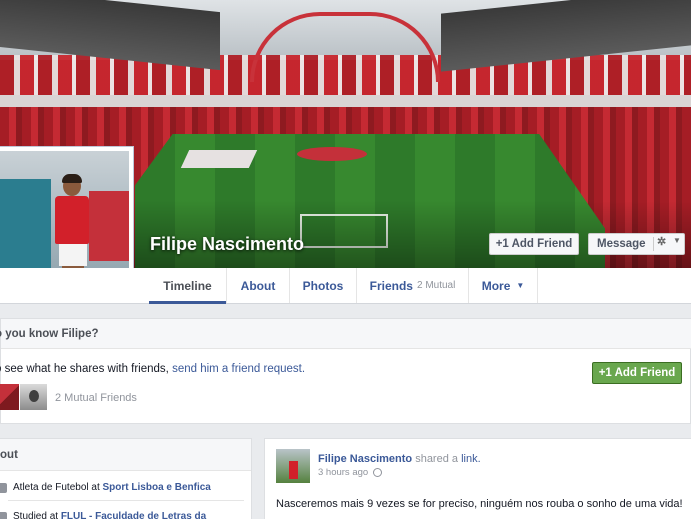 Image resolution: width=691 pixels, height=519 pixels. I want to click on caret-down-icon: ▼, so click(677, 240).